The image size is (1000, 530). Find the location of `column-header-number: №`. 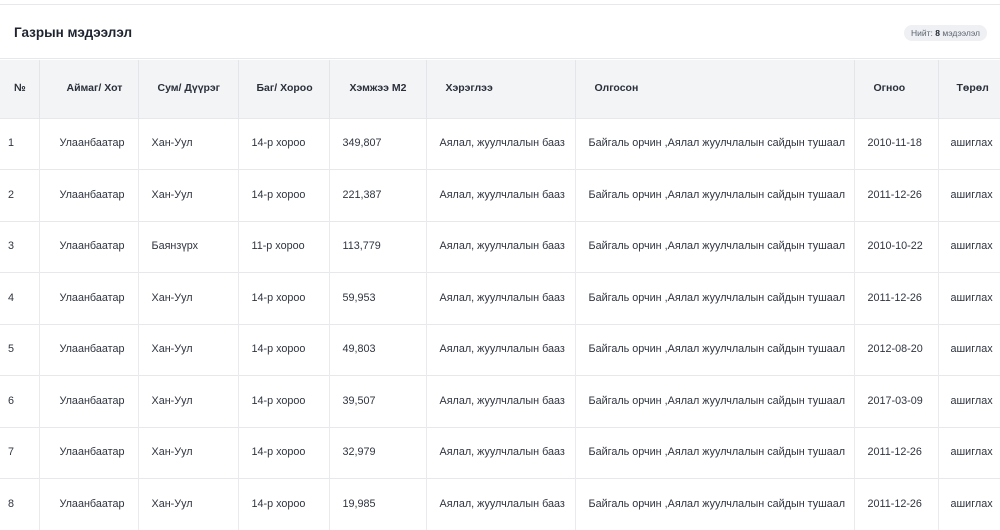

column-header-number: № is located at coordinates (19, 89).